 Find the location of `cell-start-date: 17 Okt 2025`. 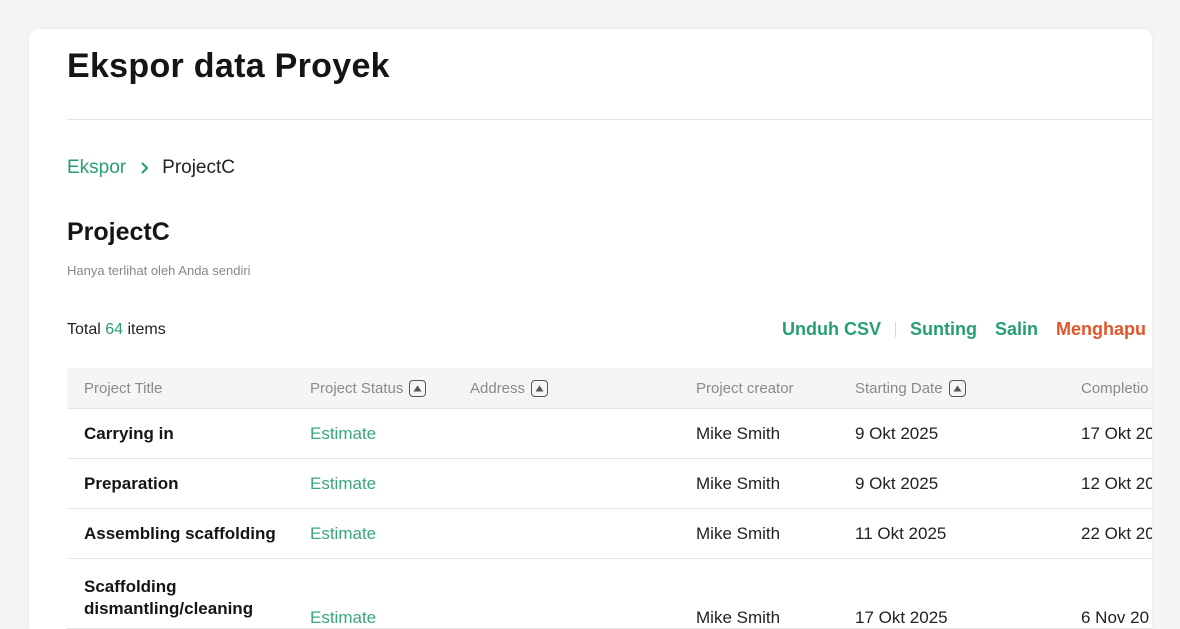

cell-start-date: 17 Okt 2025 is located at coordinates (901, 617).